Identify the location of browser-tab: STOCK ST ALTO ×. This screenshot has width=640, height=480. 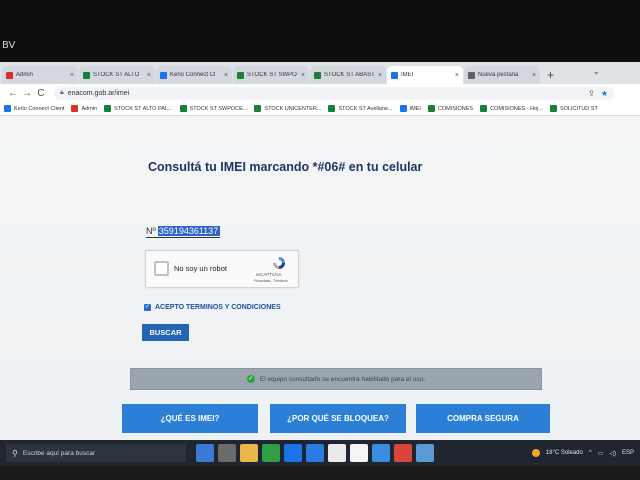
(117, 75).